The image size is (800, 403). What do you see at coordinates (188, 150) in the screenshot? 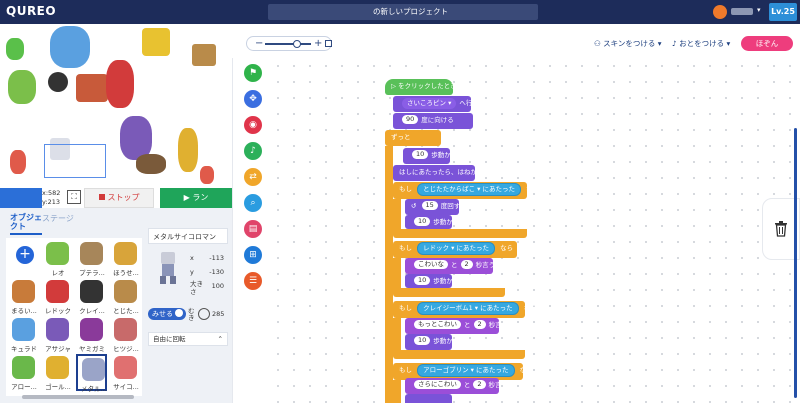
I see `gold-warrior-sprite` at bounding box center [188, 150].